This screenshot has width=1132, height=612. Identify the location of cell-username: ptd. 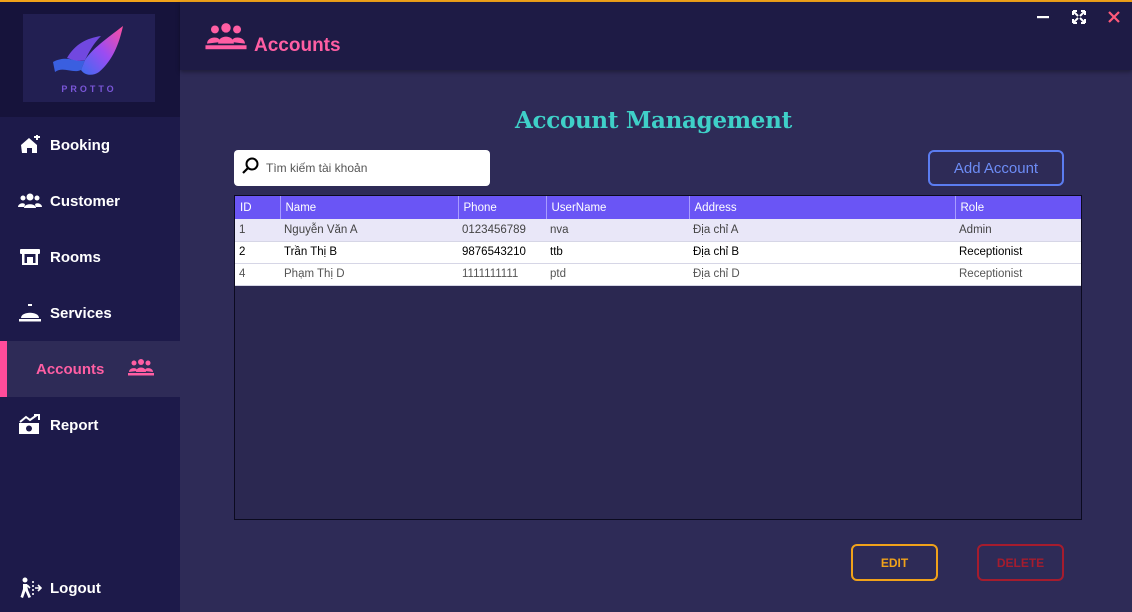
(617, 274).